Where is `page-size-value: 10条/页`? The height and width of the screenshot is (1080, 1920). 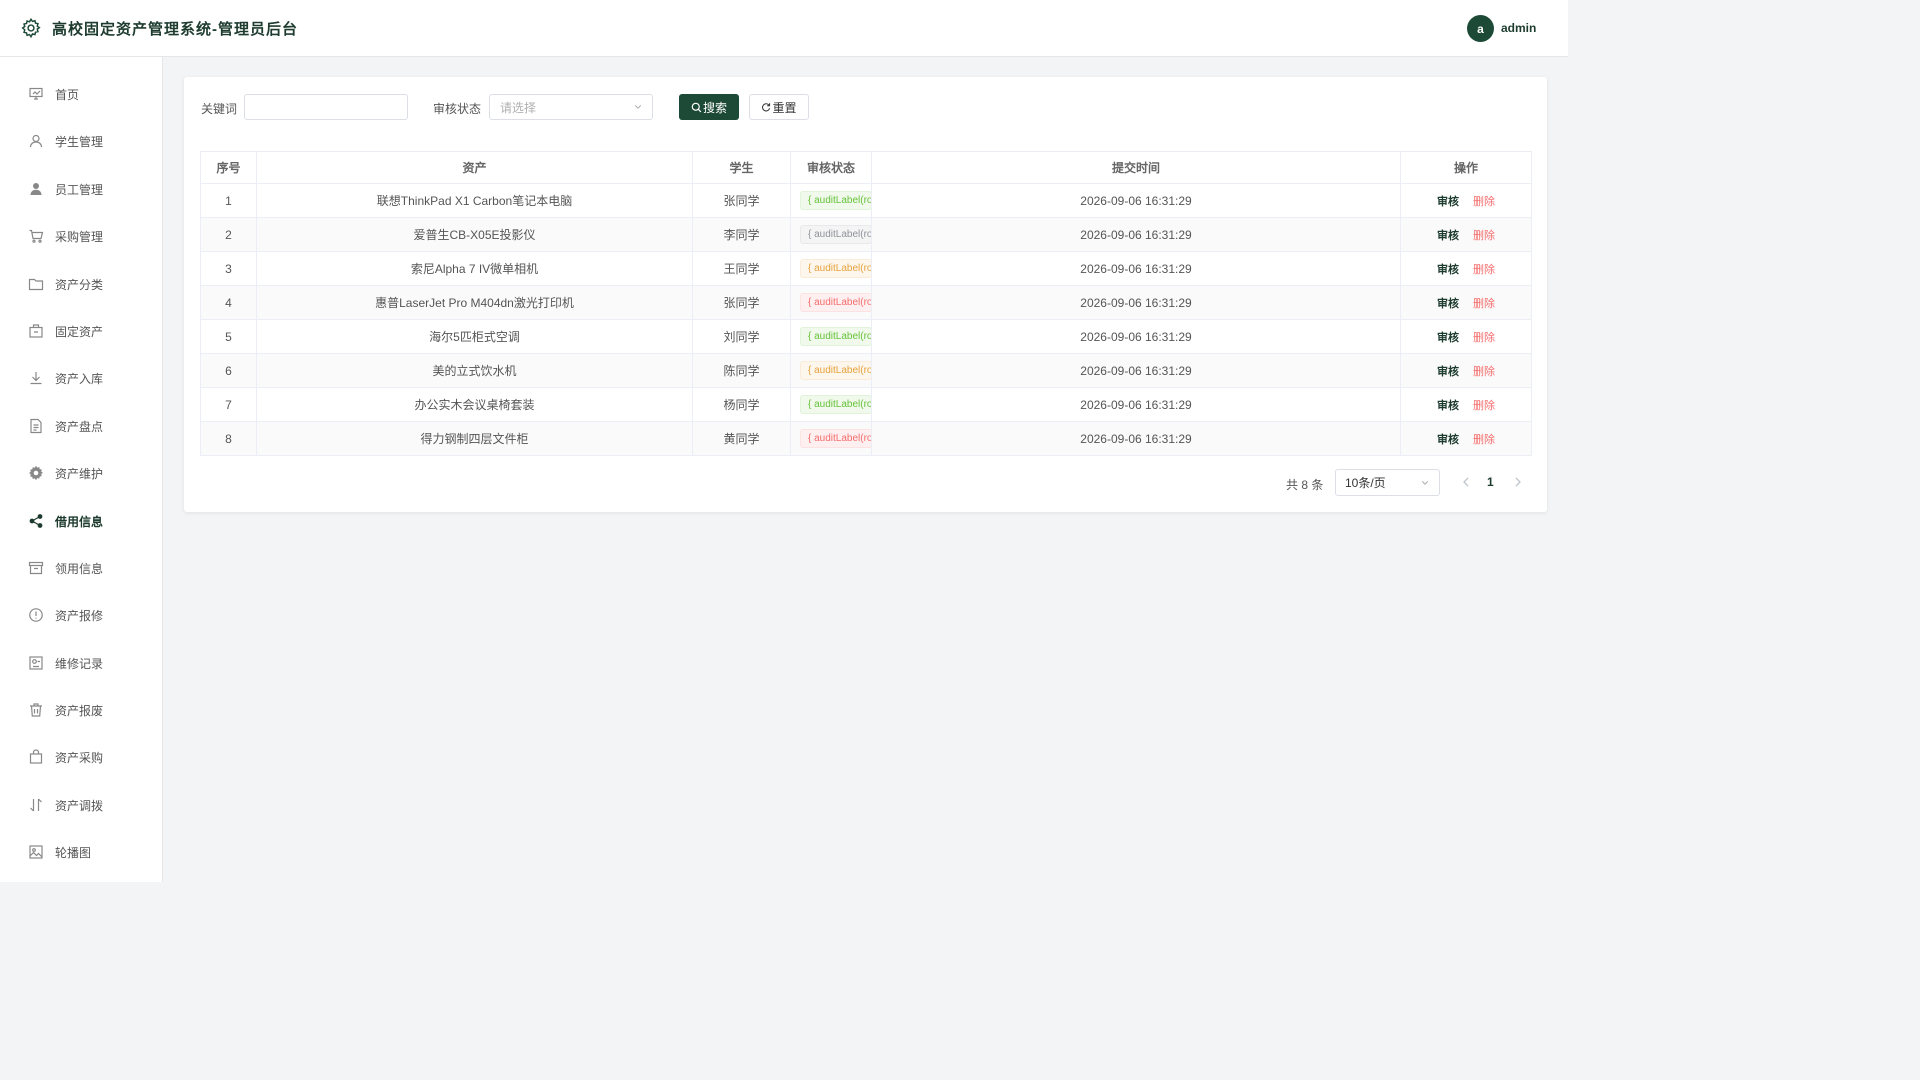 page-size-value: 10条/页 is located at coordinates (1365, 483).